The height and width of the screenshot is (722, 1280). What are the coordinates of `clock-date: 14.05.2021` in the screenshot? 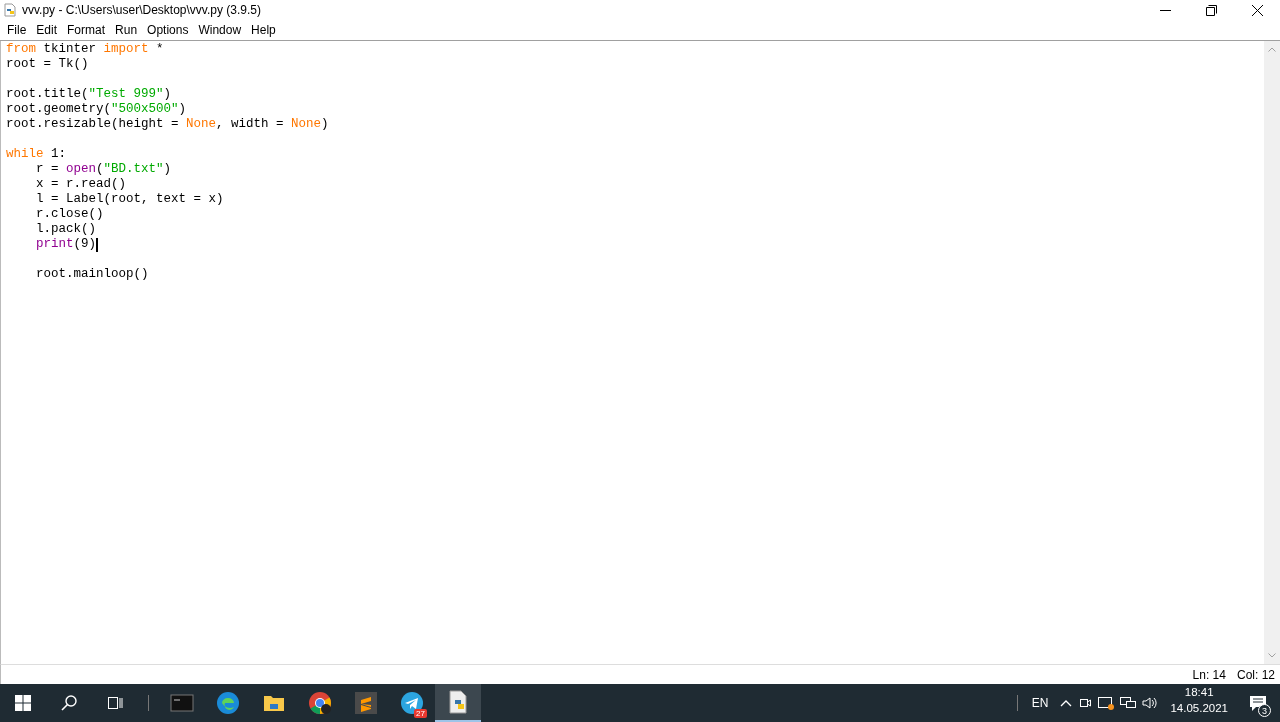 It's located at (1199, 708).